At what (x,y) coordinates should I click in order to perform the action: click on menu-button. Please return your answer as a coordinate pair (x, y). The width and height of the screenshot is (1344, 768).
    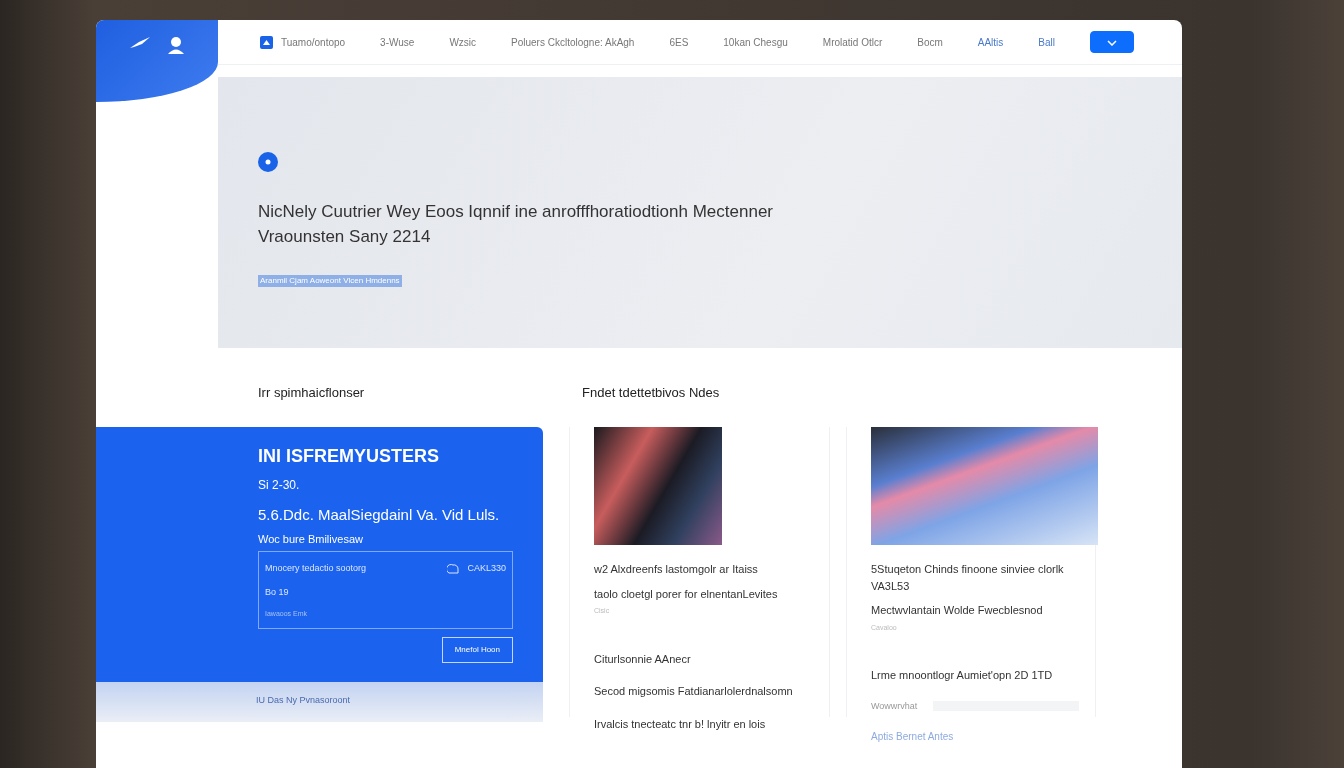
    Looking at the image, I should click on (1112, 42).